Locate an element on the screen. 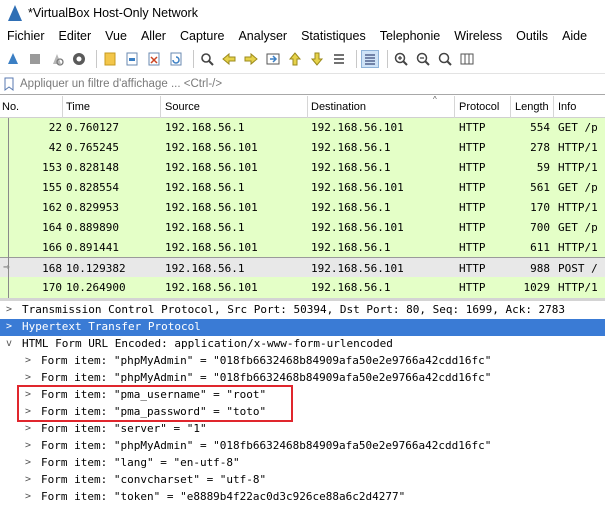  open-file-icon is located at coordinates (110, 59).